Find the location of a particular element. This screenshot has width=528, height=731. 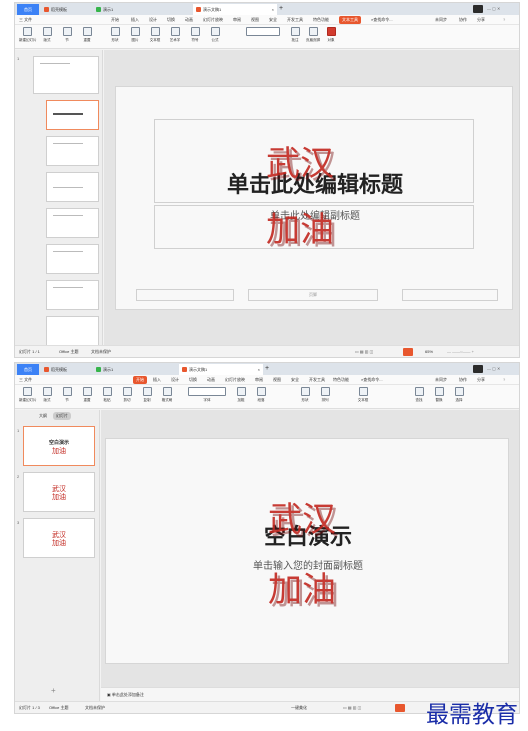

shape-button: 形状 is located at coordinates (305, 395).